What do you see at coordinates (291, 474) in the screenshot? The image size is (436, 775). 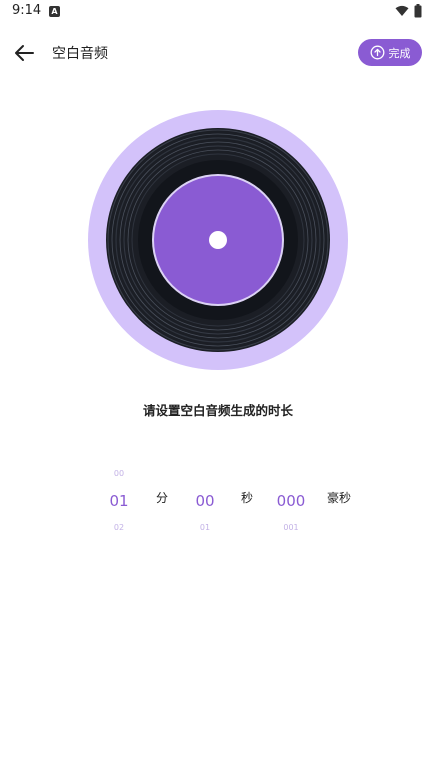 I see `milliseconds-prev` at bounding box center [291, 474].